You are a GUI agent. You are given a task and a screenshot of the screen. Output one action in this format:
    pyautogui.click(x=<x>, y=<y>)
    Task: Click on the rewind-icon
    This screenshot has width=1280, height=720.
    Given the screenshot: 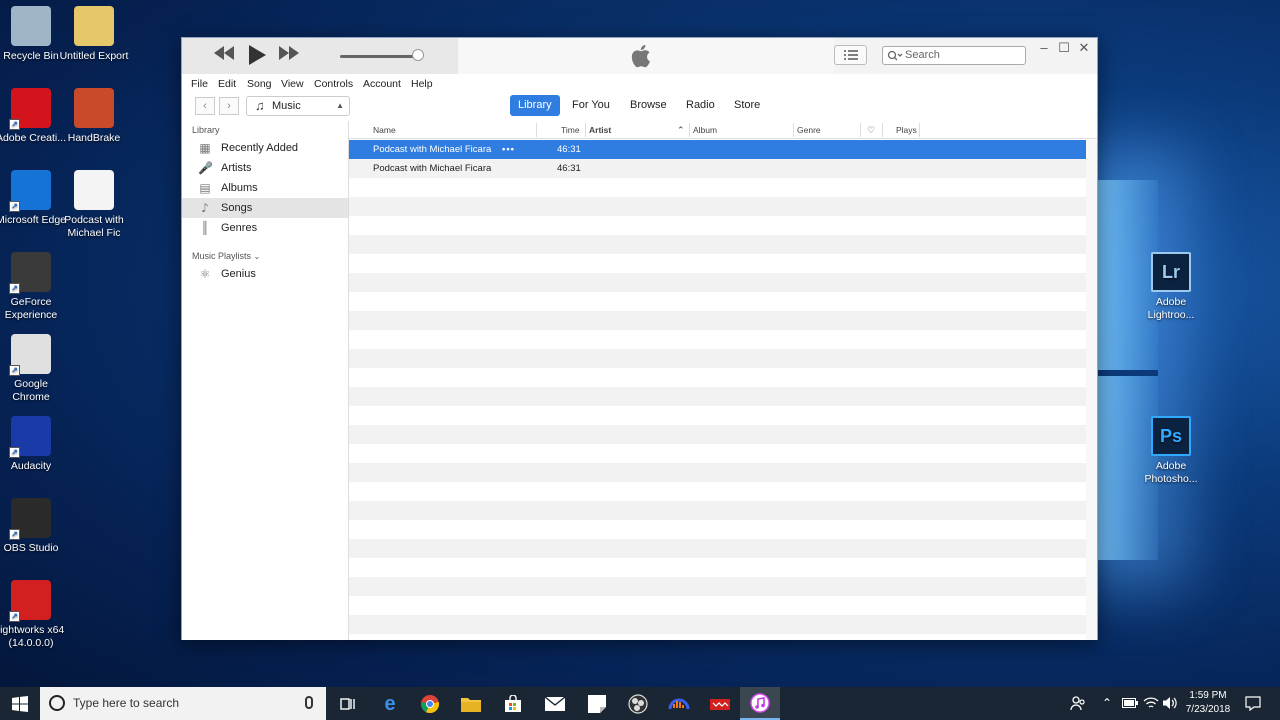 What is the action you would take?
    pyautogui.click(x=224, y=55)
    